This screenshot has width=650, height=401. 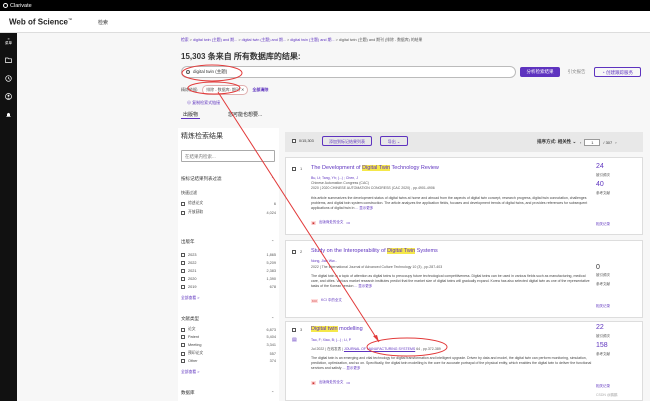 I want to click on marked-filter-heading: 按标记结果列表过滤, so click(x=201, y=179).